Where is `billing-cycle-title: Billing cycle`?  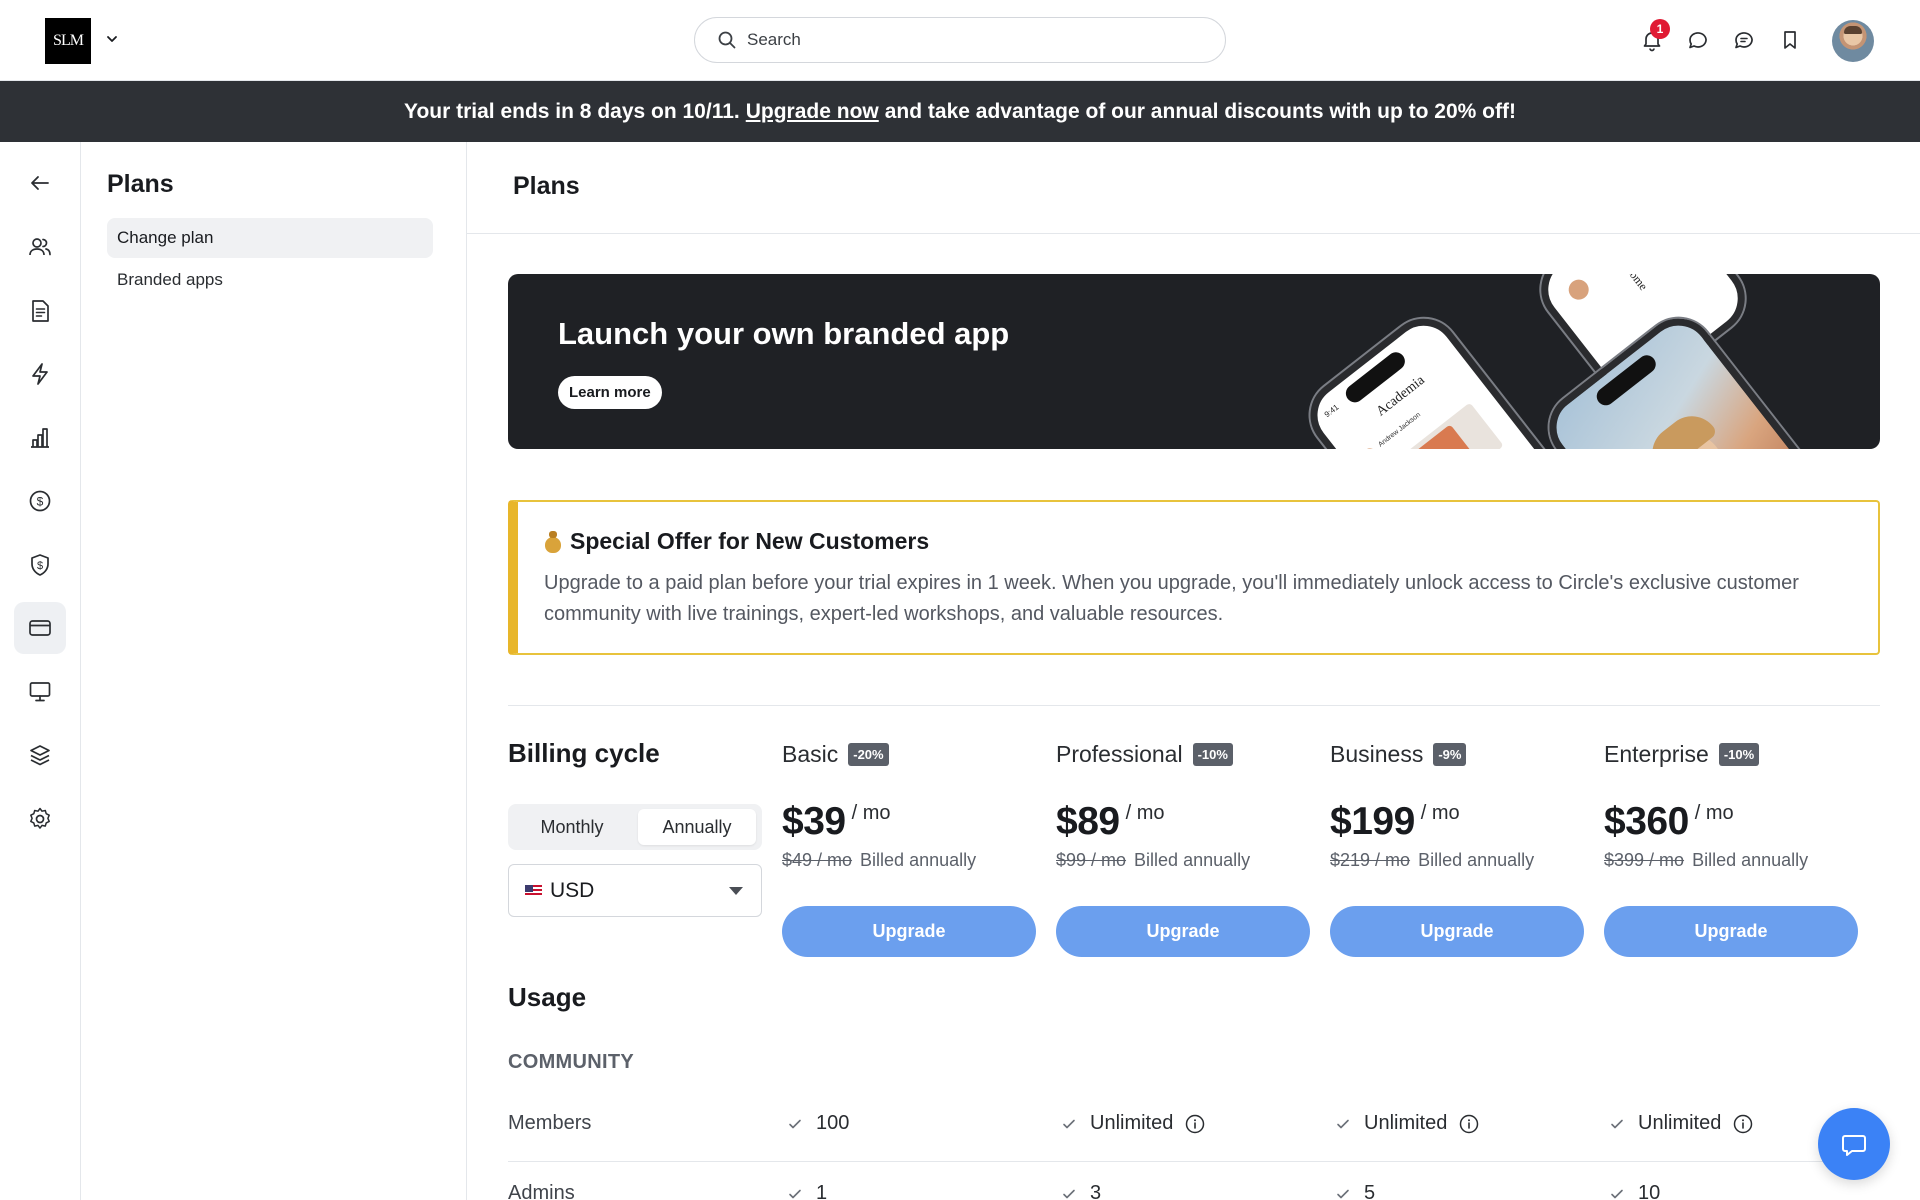 billing-cycle-title: Billing cycle is located at coordinates (584, 753).